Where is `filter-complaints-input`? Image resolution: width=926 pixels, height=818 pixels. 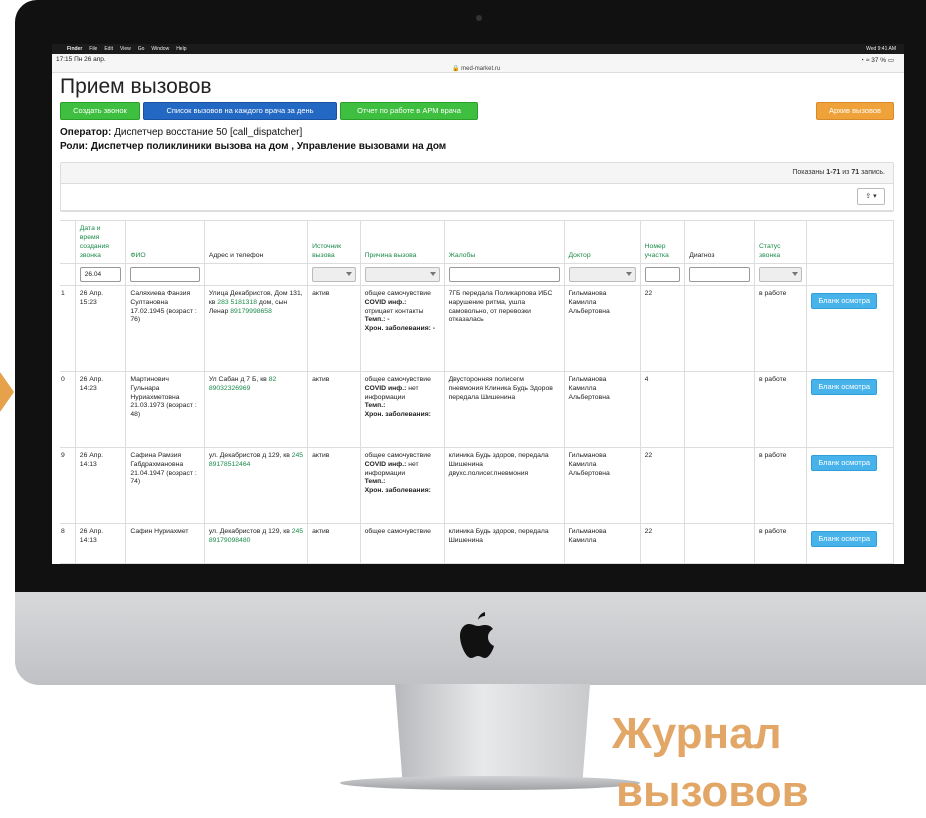 filter-complaints-input is located at coordinates (504, 274).